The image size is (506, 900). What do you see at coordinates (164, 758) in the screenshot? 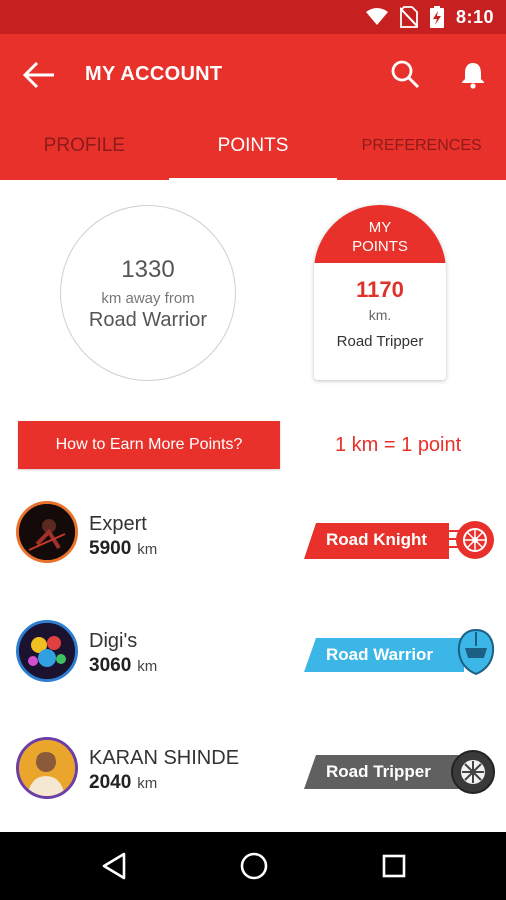
I see `user-name: KARAN SHINDE` at bounding box center [164, 758].